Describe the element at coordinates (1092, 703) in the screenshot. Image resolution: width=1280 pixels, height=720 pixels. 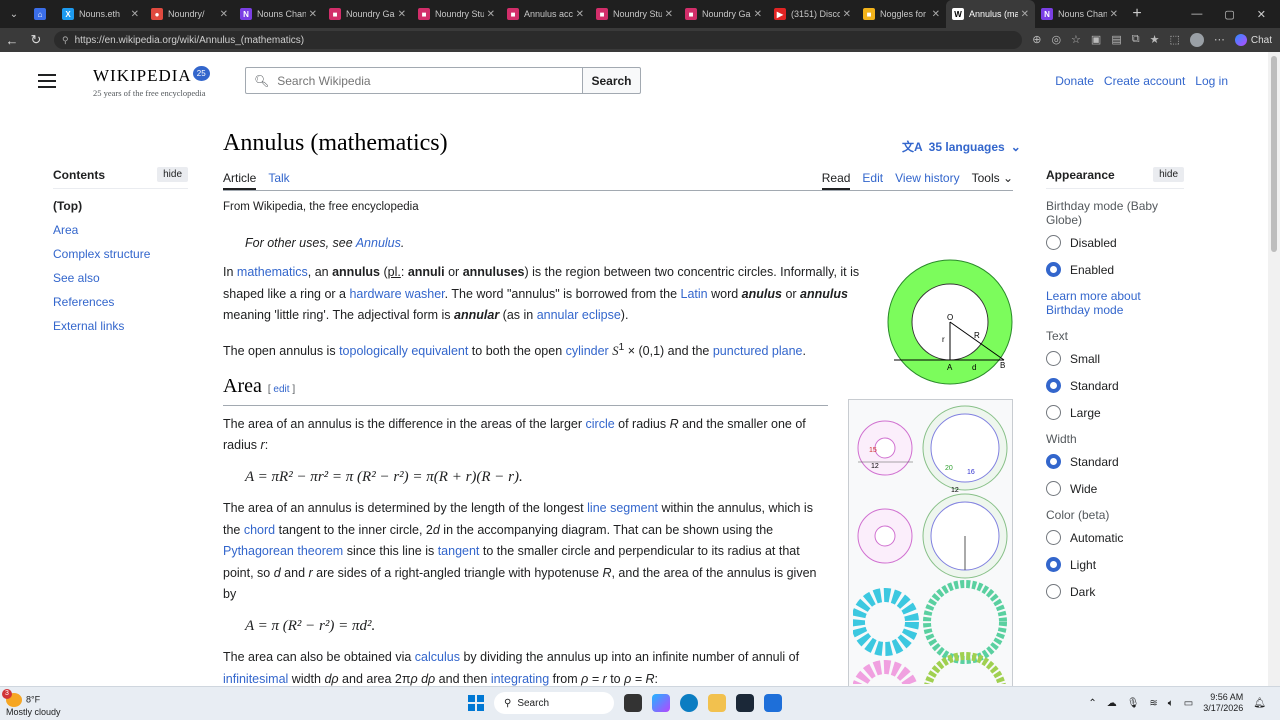
I see `tray-overflow-icon: ⌃` at that location.